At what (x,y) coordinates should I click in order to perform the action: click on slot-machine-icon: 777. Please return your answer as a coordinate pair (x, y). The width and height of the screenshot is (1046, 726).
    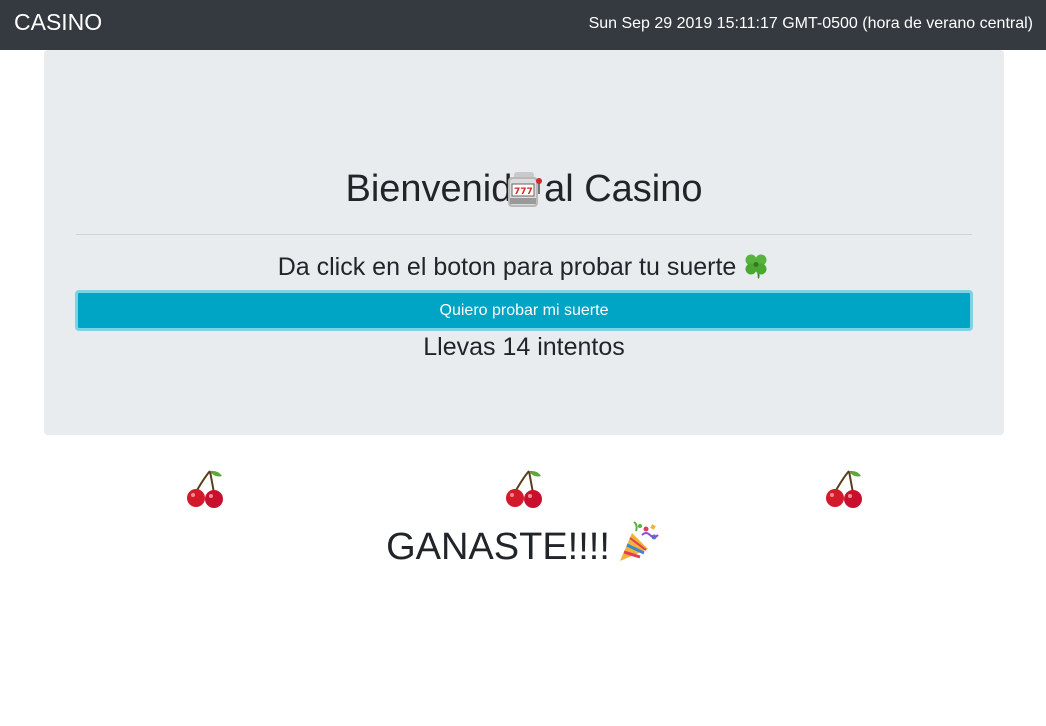
    Looking at the image, I should click on (525, 189).